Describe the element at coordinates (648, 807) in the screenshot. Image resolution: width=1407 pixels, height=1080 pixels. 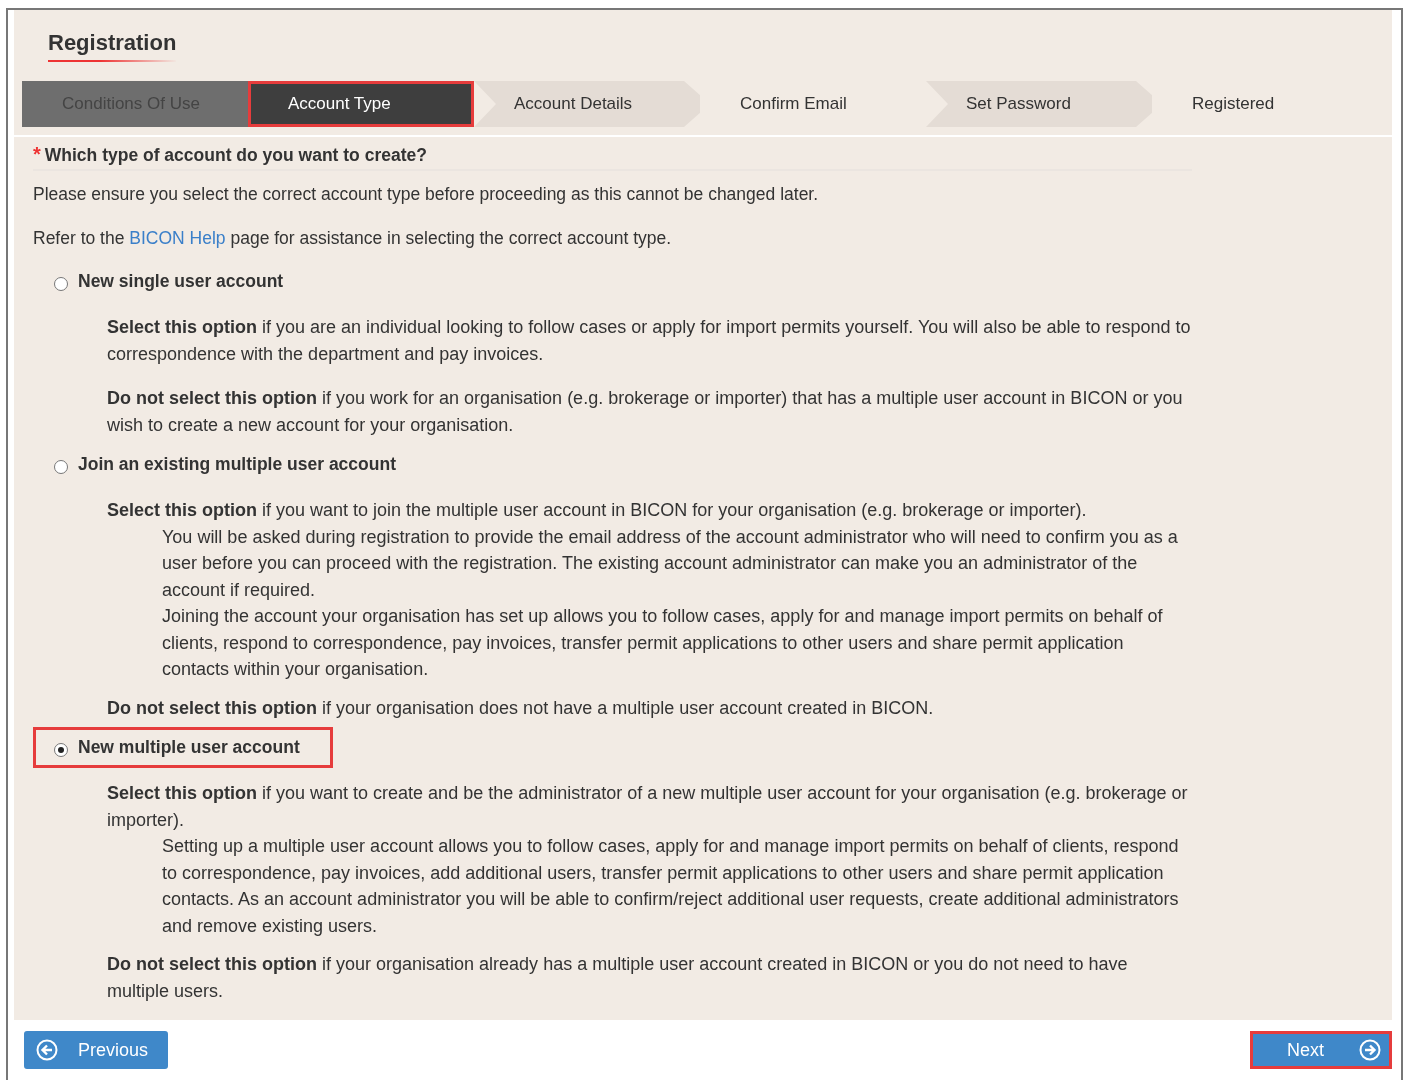
I see `option-description: Select this option if you want to create and be the administrator of a new multiple user account for your organisation (e.g. brokerage or importer).` at that location.